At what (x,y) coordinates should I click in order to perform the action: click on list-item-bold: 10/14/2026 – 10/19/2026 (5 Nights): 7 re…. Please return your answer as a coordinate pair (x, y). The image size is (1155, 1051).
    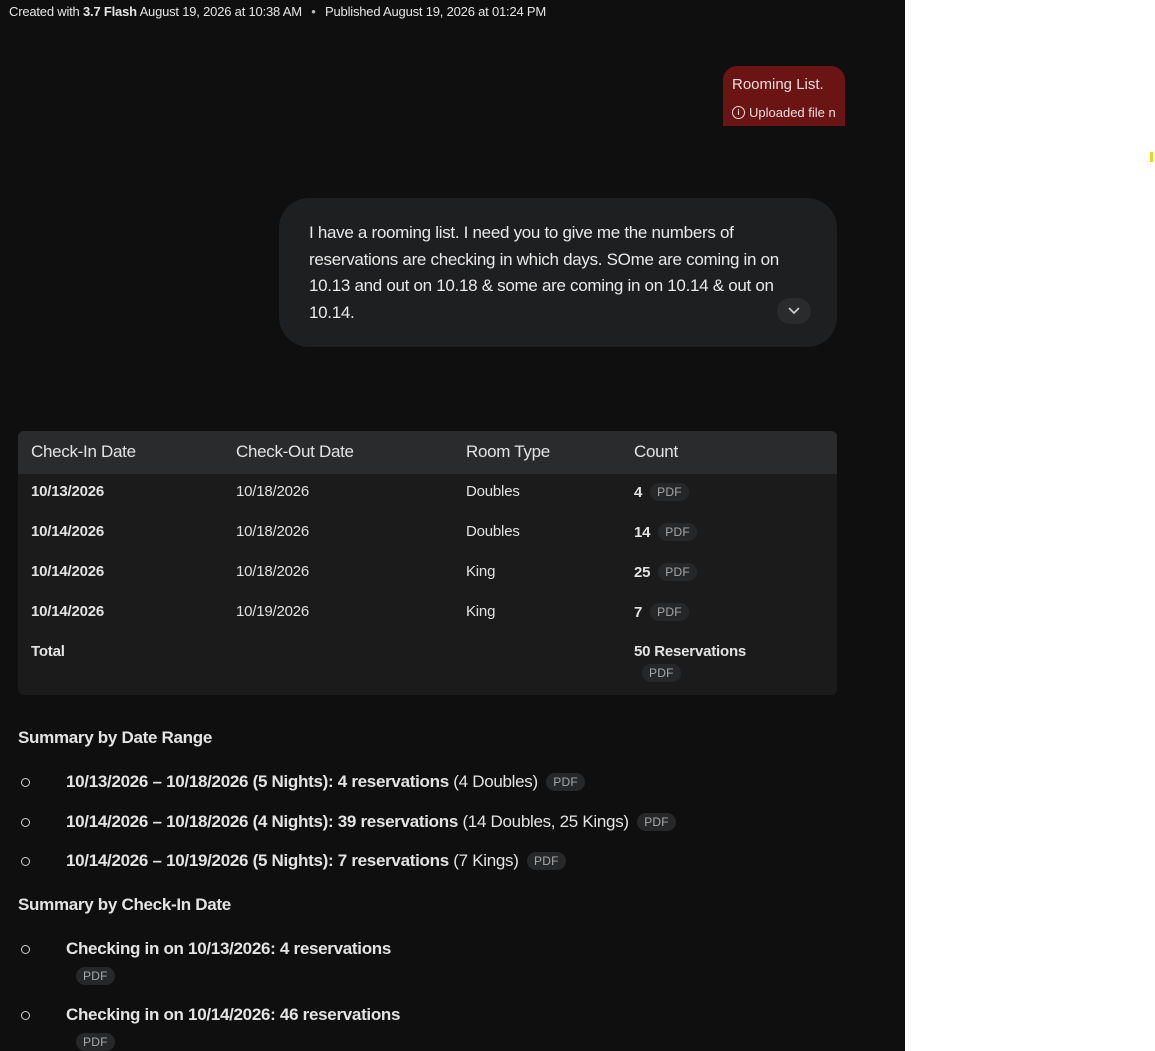
    Looking at the image, I should click on (257, 860).